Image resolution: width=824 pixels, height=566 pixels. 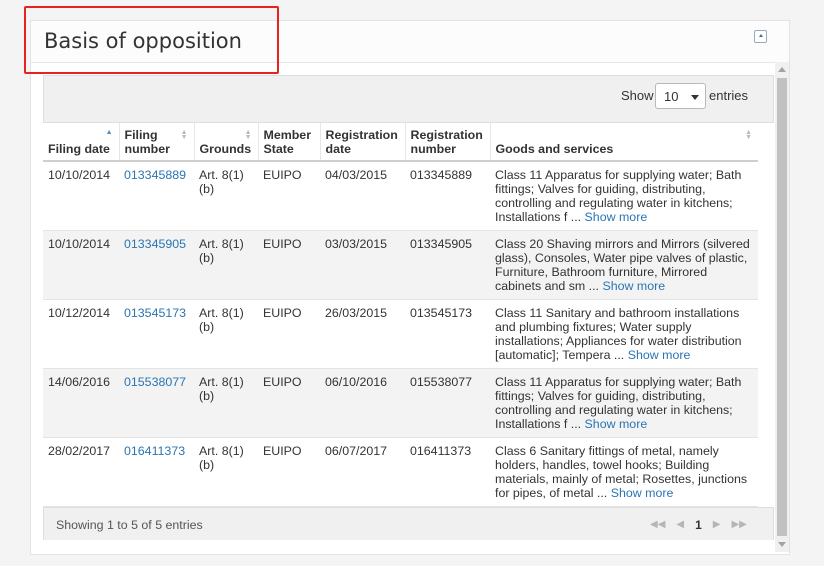 I want to click on sort-icon: ▲, so click(x=109, y=132).